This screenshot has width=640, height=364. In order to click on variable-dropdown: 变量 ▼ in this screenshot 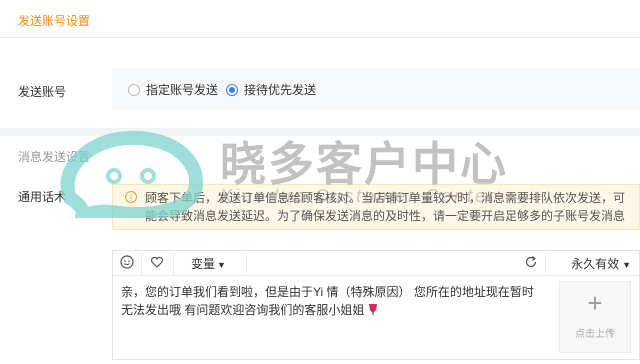, I will do `click(208, 263)`.